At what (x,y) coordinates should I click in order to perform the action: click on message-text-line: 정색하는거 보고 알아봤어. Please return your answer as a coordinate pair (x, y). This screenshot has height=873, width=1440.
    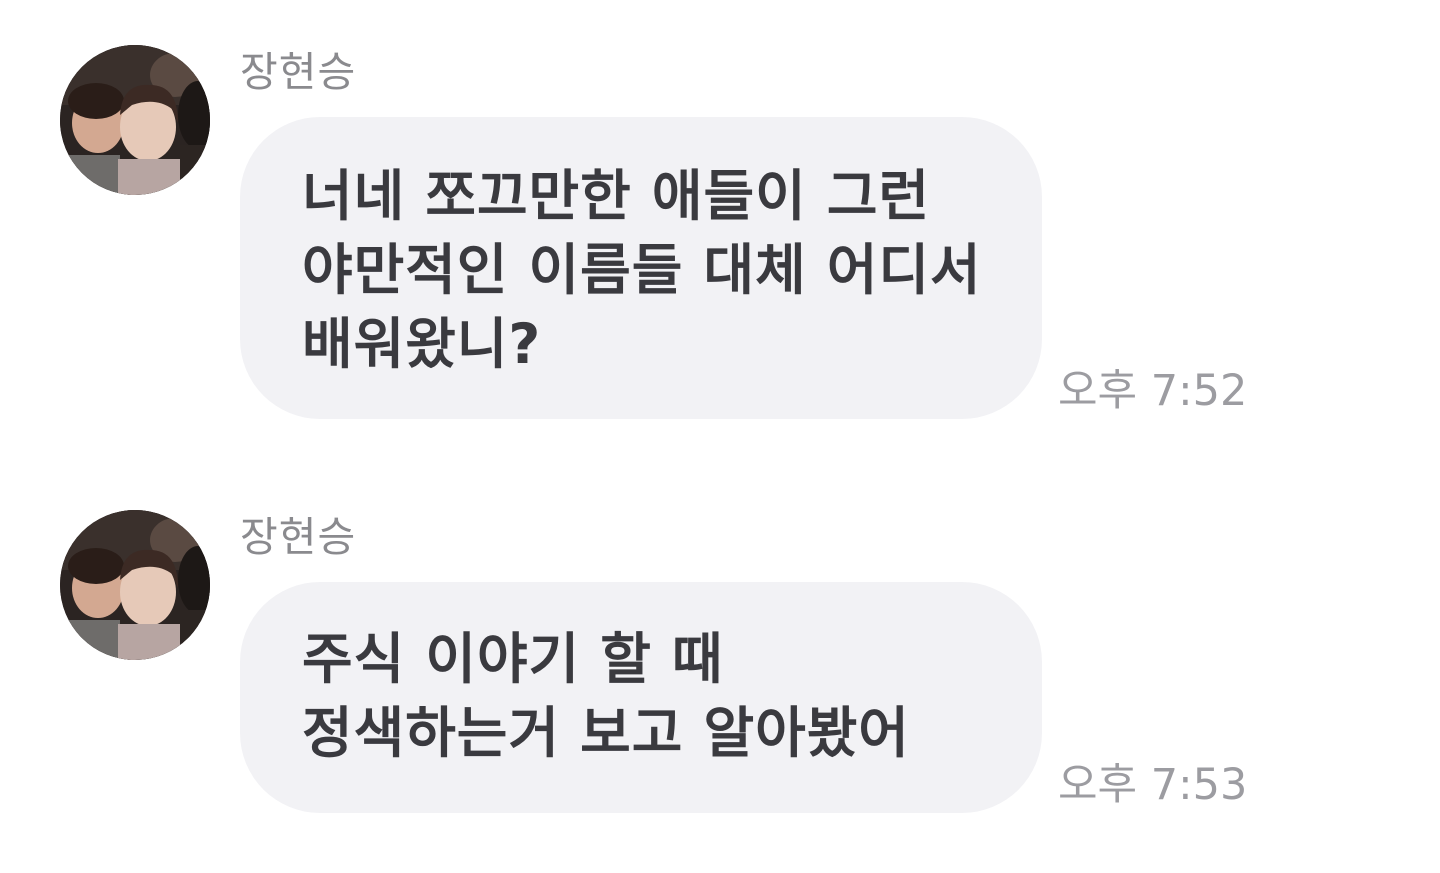
    Looking at the image, I should click on (606, 733).